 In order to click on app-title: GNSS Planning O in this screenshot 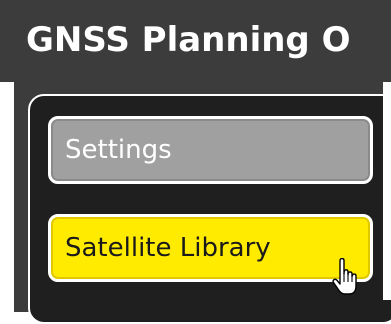, I will do `click(188, 40)`.